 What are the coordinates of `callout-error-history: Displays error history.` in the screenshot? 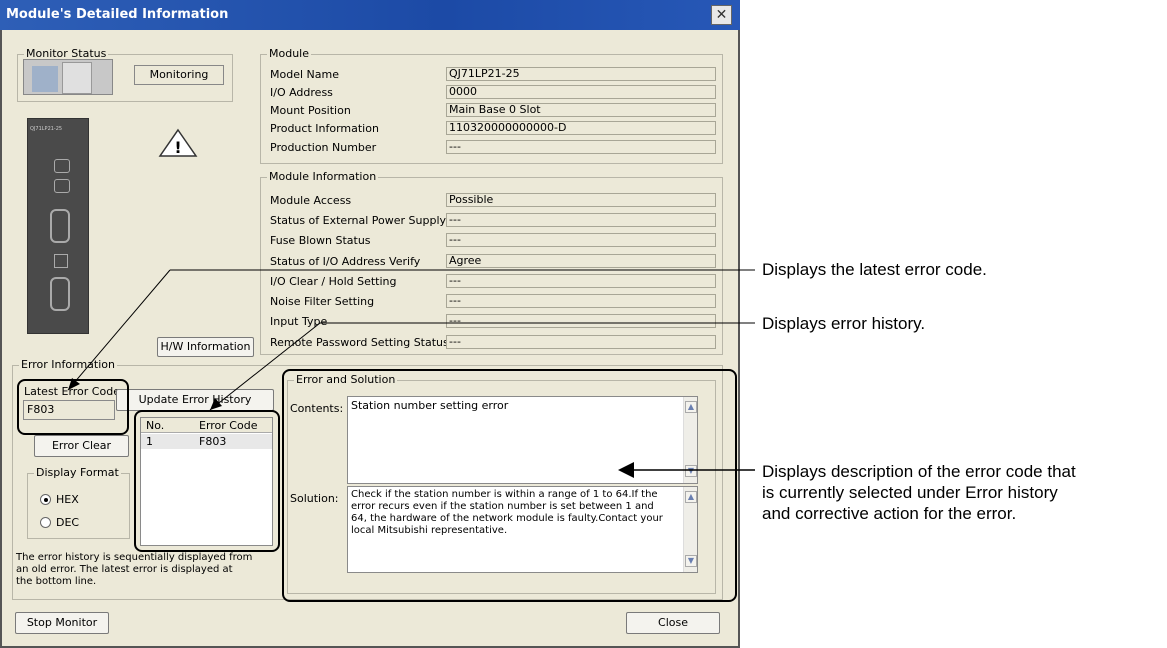 It's located at (844, 323).